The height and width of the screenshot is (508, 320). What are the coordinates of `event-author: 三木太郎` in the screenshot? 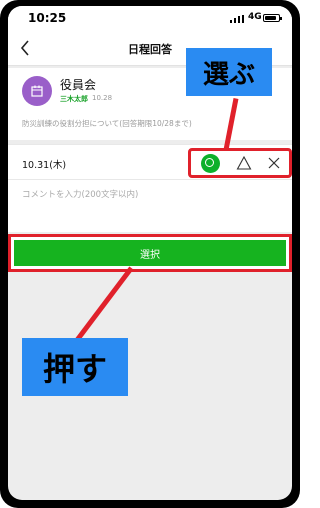 It's located at (74, 99).